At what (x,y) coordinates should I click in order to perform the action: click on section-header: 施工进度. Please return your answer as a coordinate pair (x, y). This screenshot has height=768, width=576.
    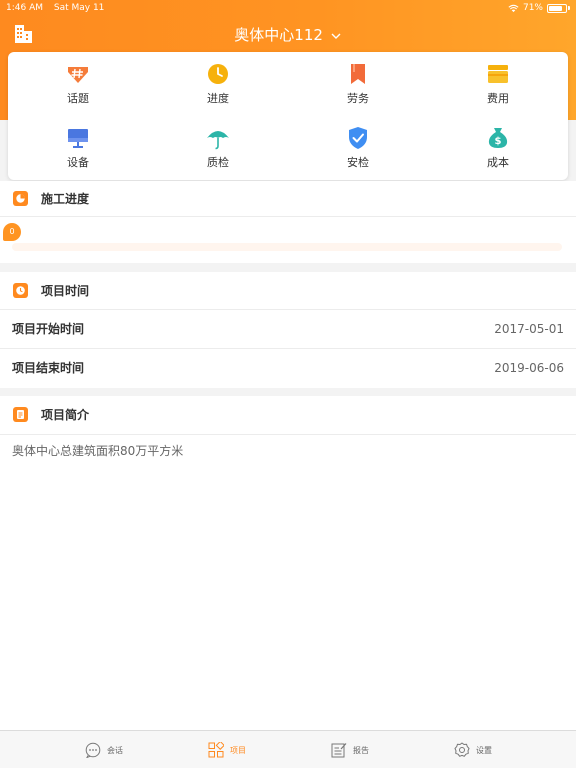
    Looking at the image, I should click on (288, 199).